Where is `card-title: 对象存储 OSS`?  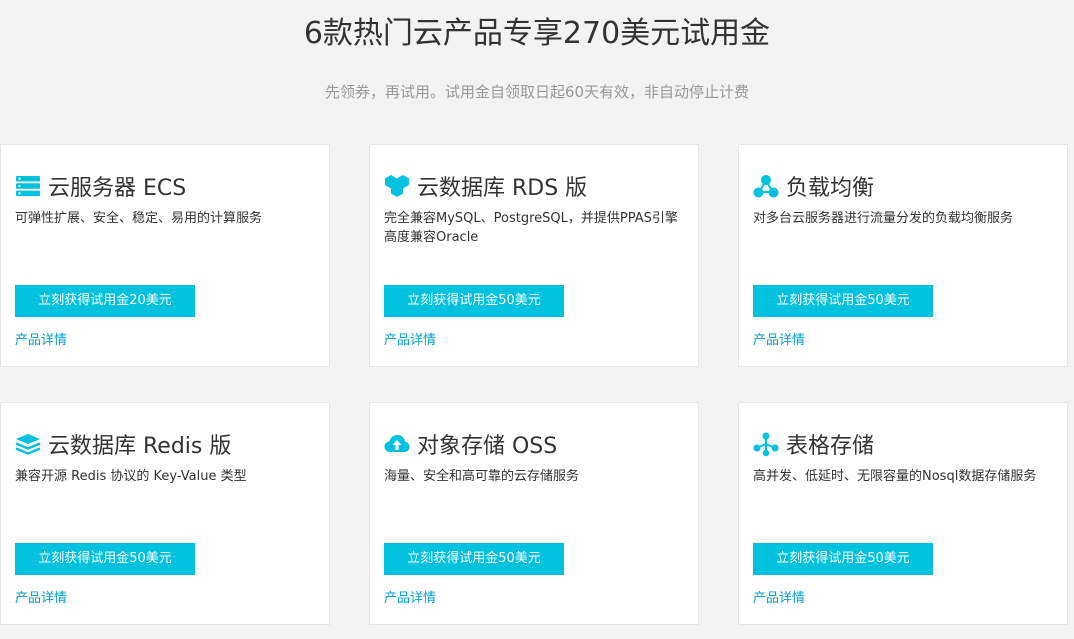 card-title: 对象存储 OSS is located at coordinates (470, 444).